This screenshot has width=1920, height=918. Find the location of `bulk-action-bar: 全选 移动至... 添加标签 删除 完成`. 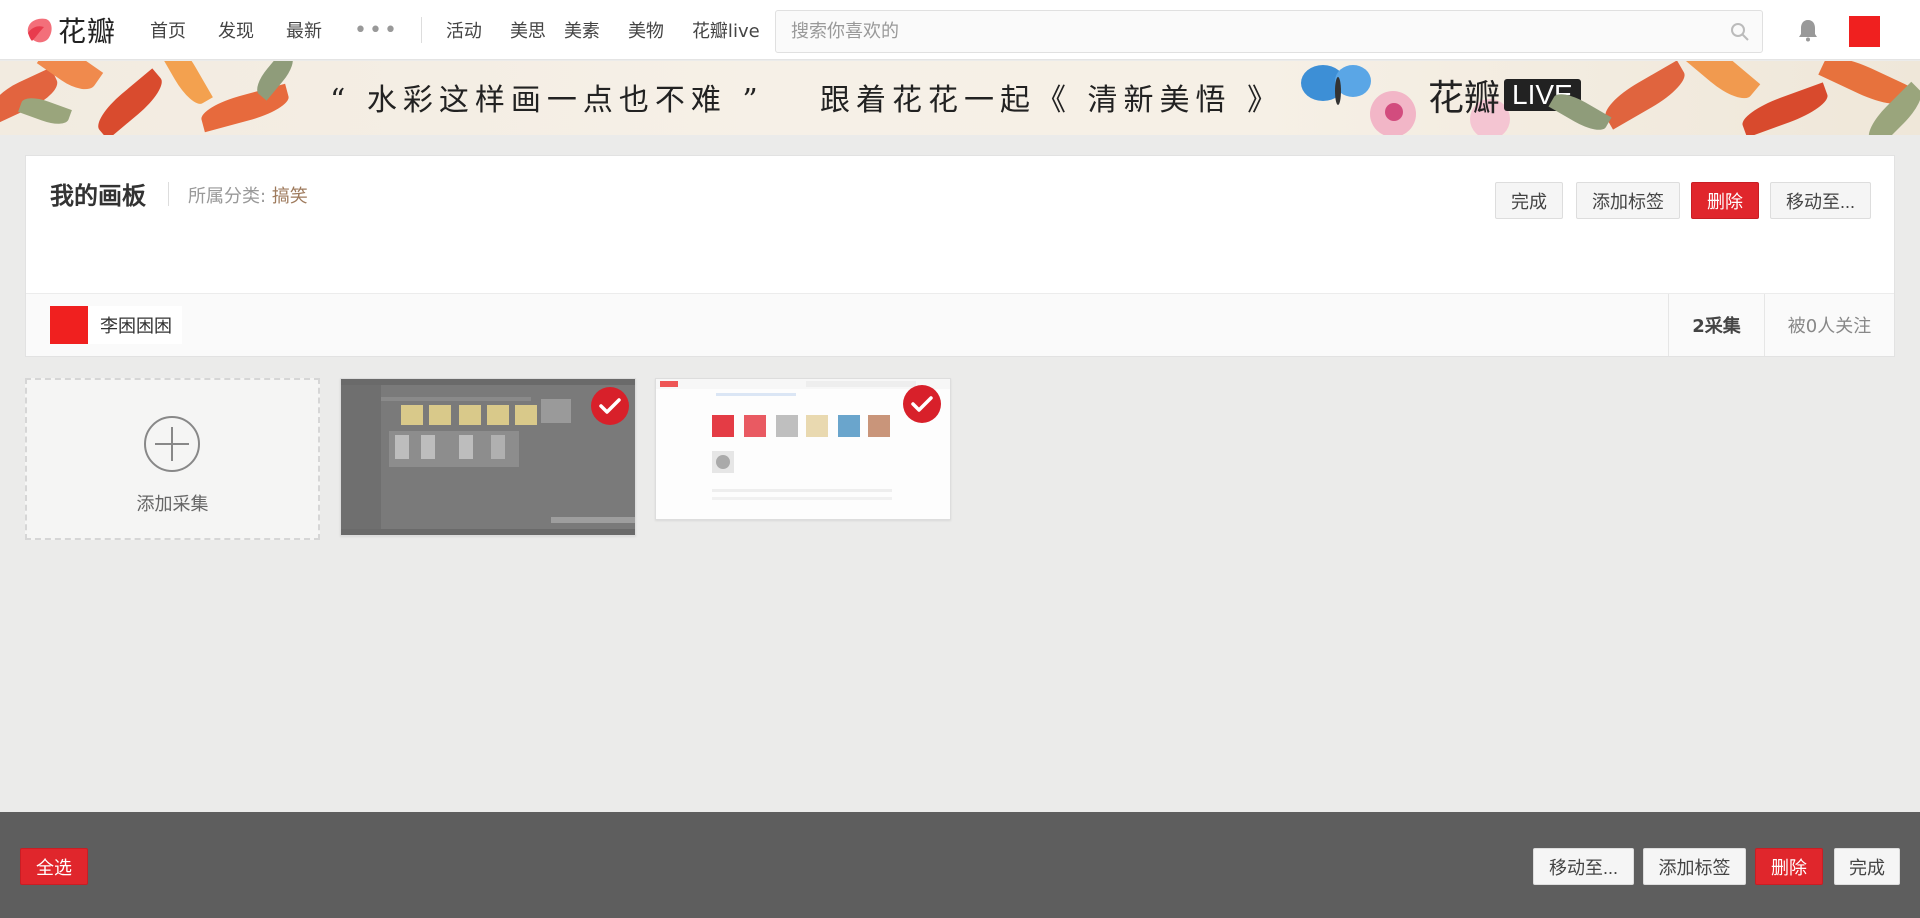

bulk-action-bar: 全选 移动至... 添加标签 删除 完成 is located at coordinates (960, 865).